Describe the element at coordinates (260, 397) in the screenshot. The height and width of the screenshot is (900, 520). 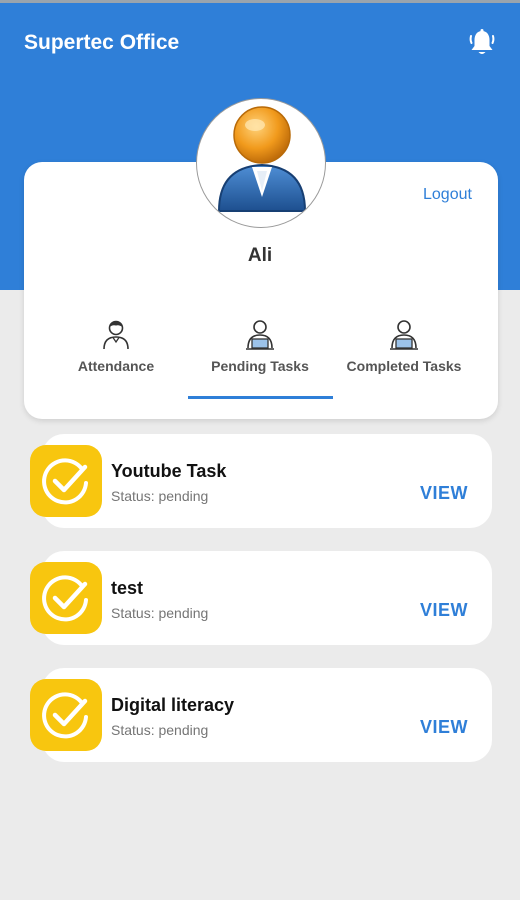
I see `selected-tab-indicator` at that location.